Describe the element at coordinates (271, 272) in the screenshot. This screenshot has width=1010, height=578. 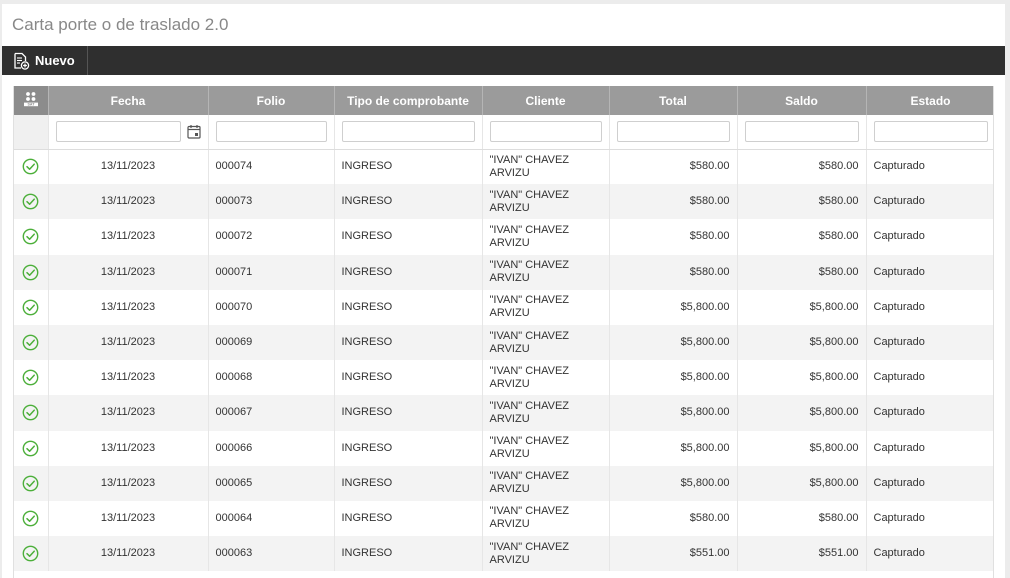
I see `cell-folio: 000071` at that location.